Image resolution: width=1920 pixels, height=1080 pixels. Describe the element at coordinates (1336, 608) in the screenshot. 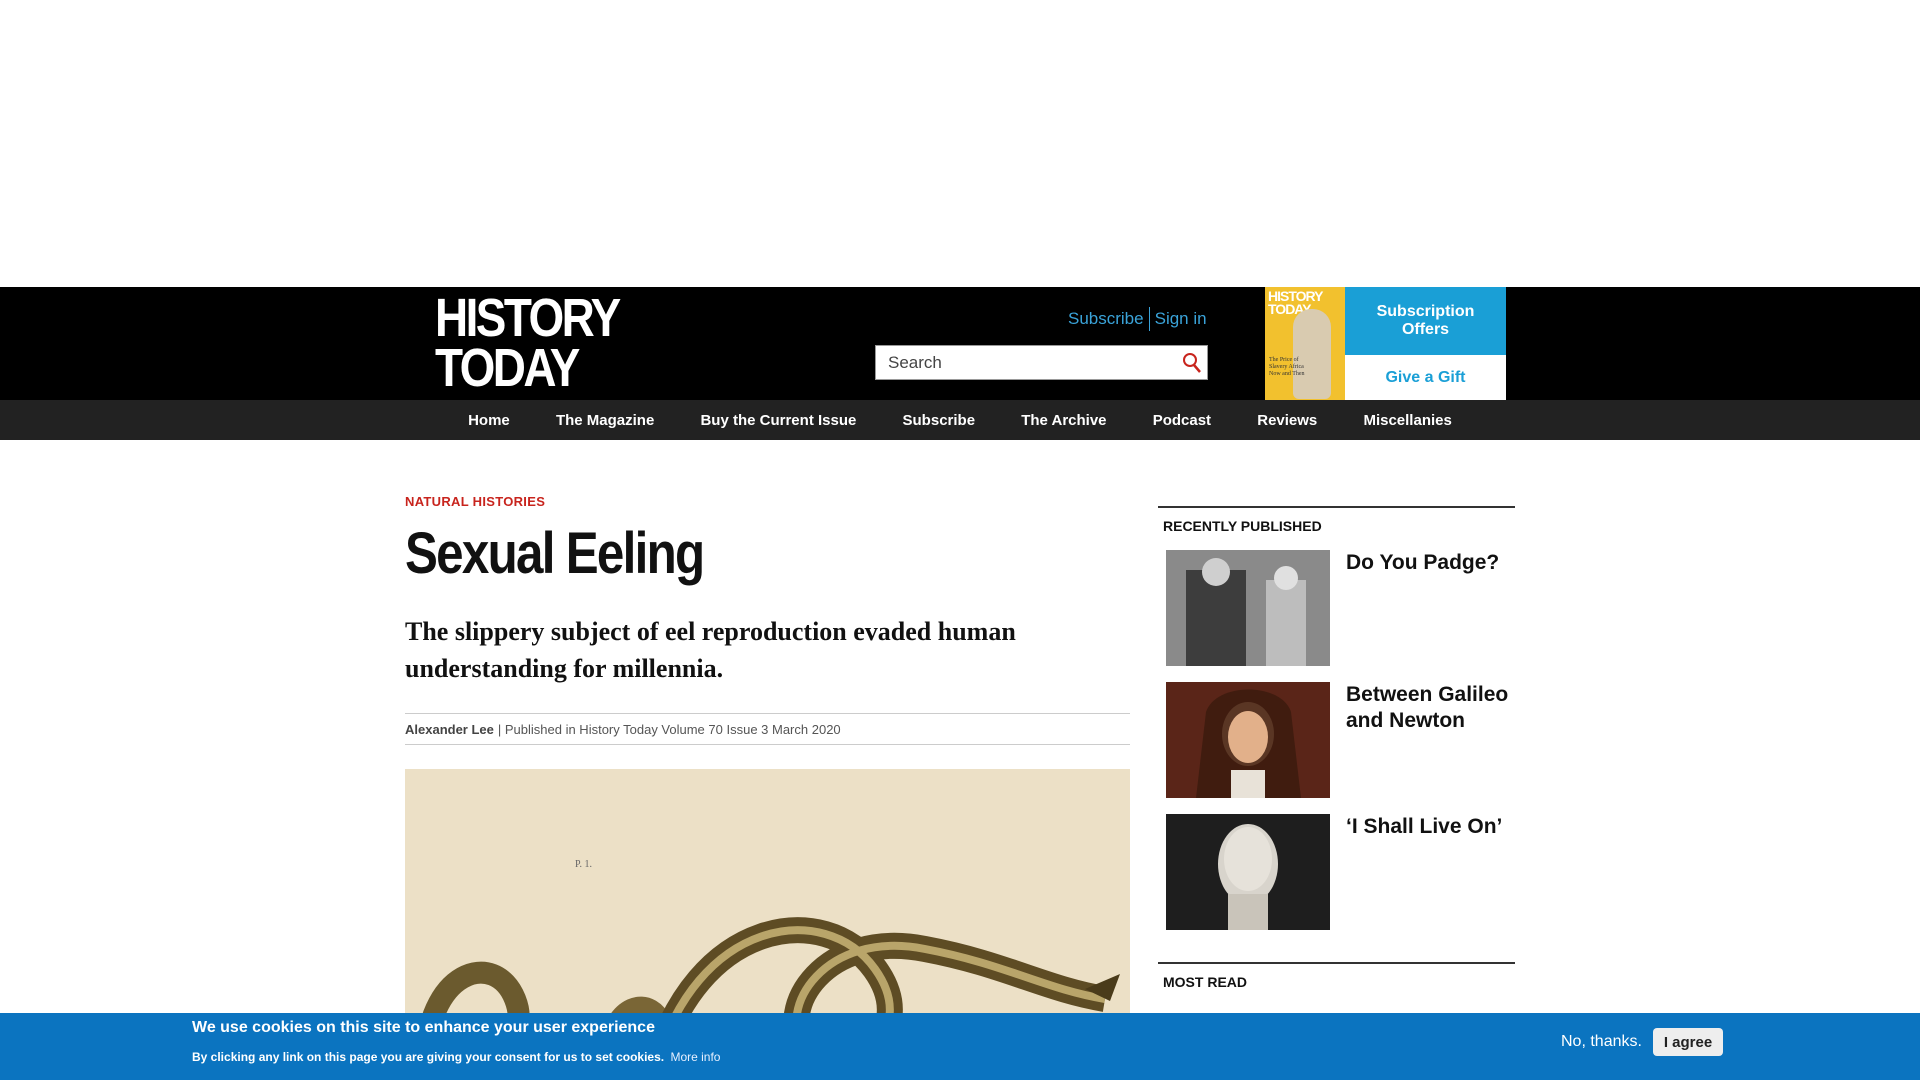

I see `list-item: Do You Padge?` at that location.